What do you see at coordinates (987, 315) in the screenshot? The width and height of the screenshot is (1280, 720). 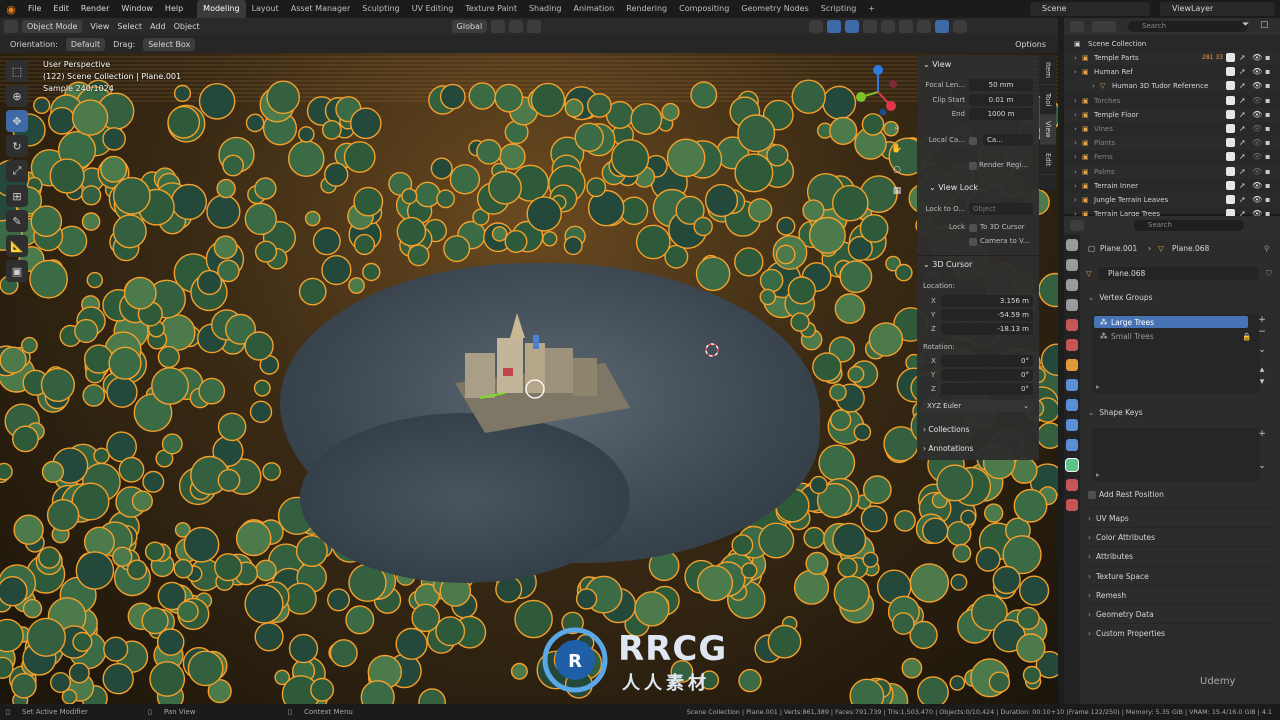 I see `cursor-y-field: -54.59 m` at bounding box center [987, 315].